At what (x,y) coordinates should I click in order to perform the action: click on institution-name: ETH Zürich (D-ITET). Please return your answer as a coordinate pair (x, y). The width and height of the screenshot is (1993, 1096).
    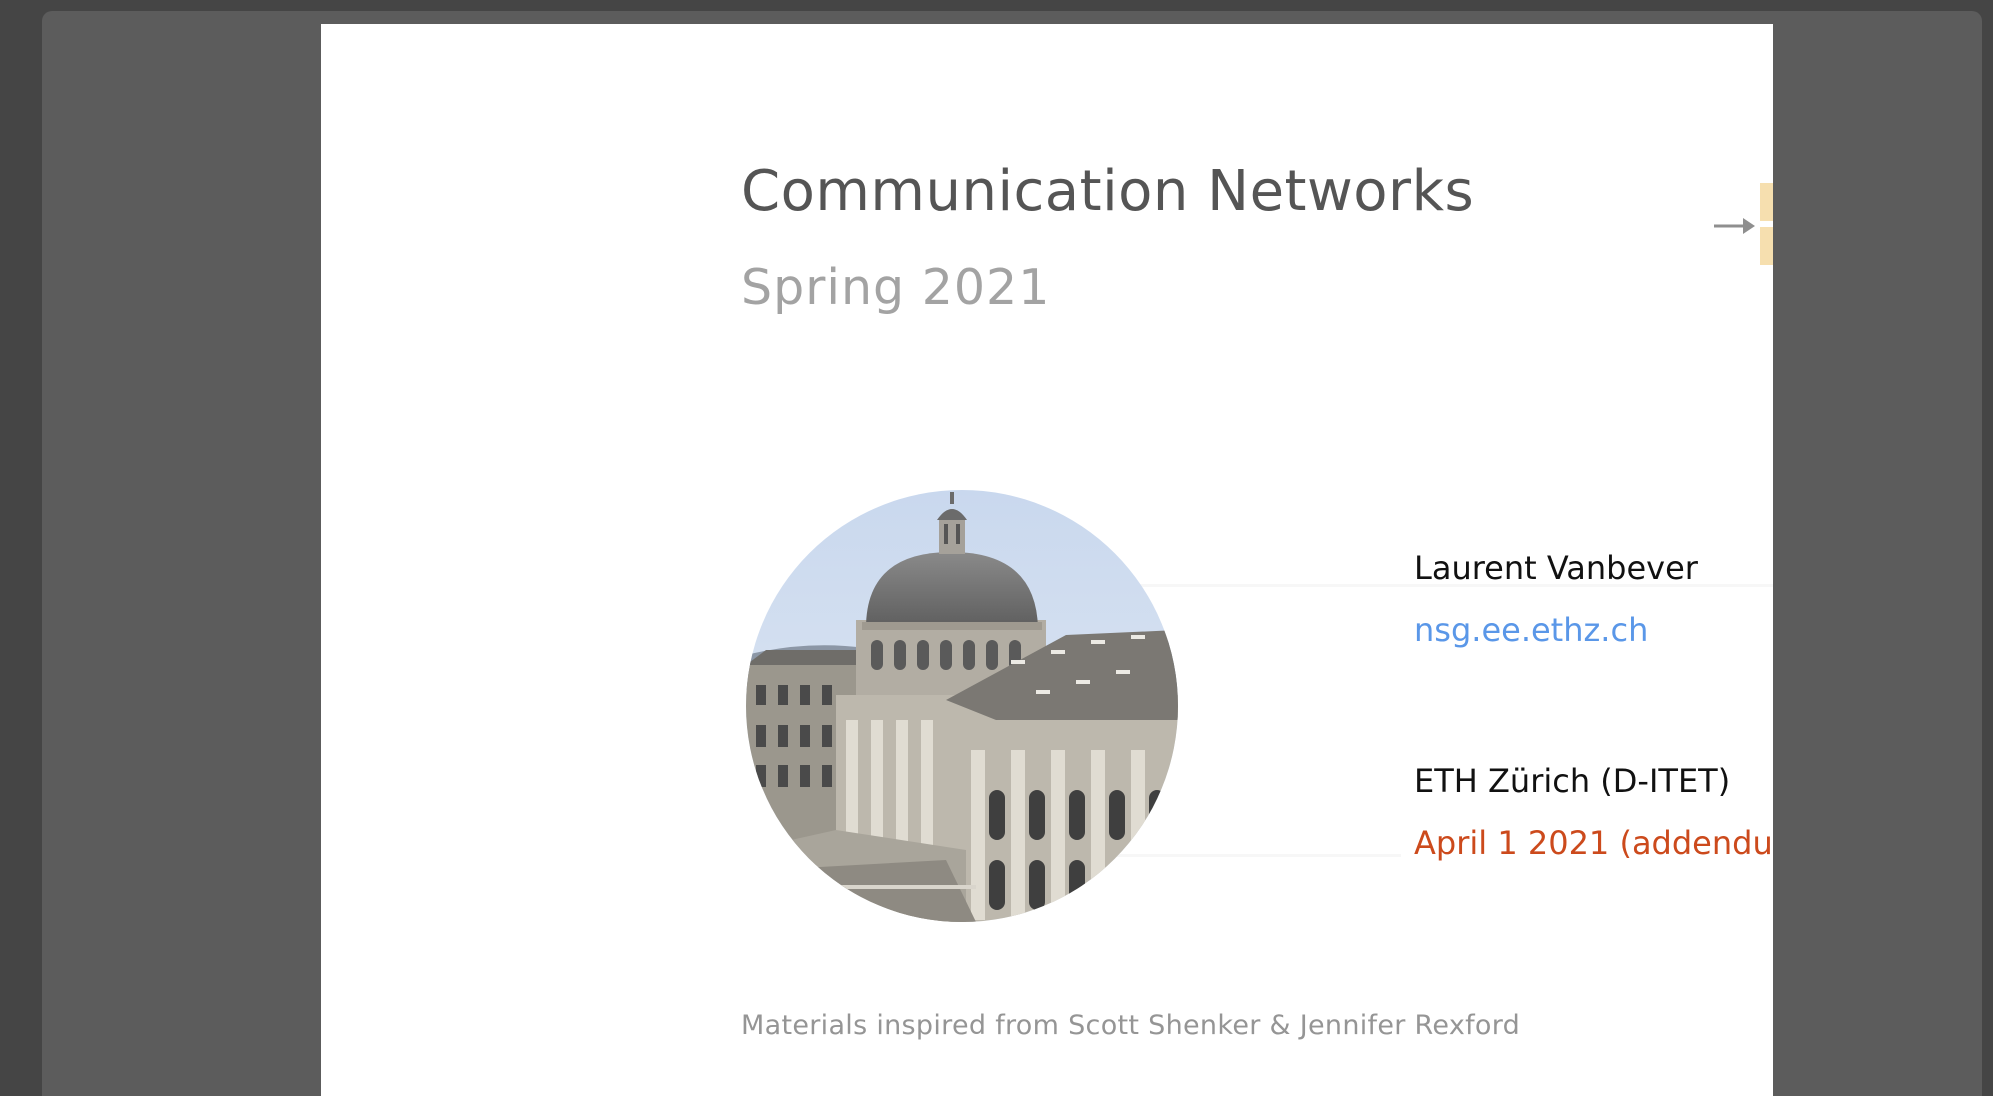
    Looking at the image, I should click on (1572, 781).